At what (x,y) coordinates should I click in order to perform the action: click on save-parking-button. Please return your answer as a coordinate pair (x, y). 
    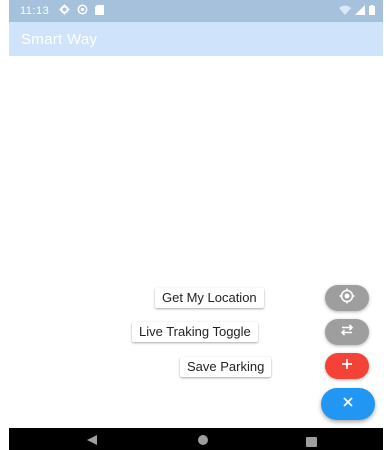
    Looking at the image, I should click on (347, 366).